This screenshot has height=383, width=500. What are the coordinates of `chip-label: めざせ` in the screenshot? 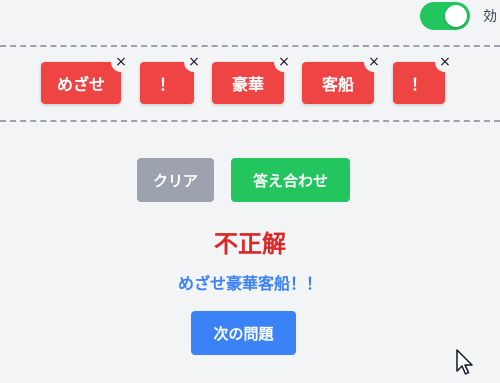 It's located at (80, 84).